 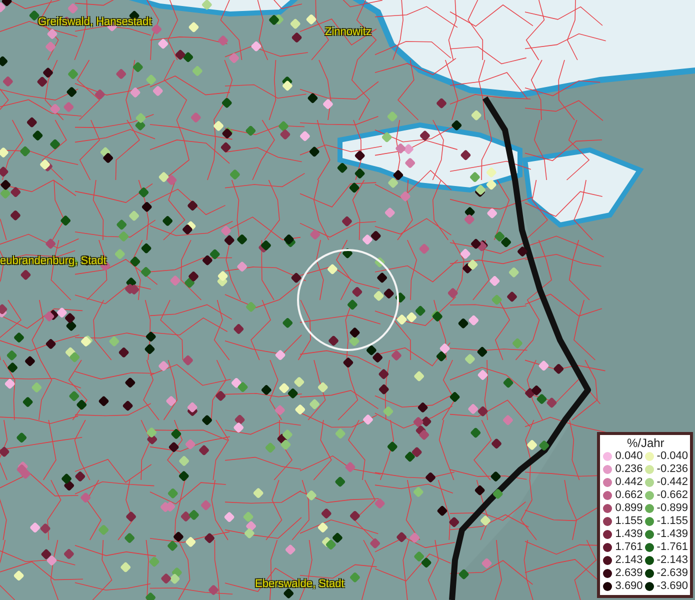 What do you see at coordinates (646, 443) in the screenshot?
I see `legend-title: %/Jahr` at bounding box center [646, 443].